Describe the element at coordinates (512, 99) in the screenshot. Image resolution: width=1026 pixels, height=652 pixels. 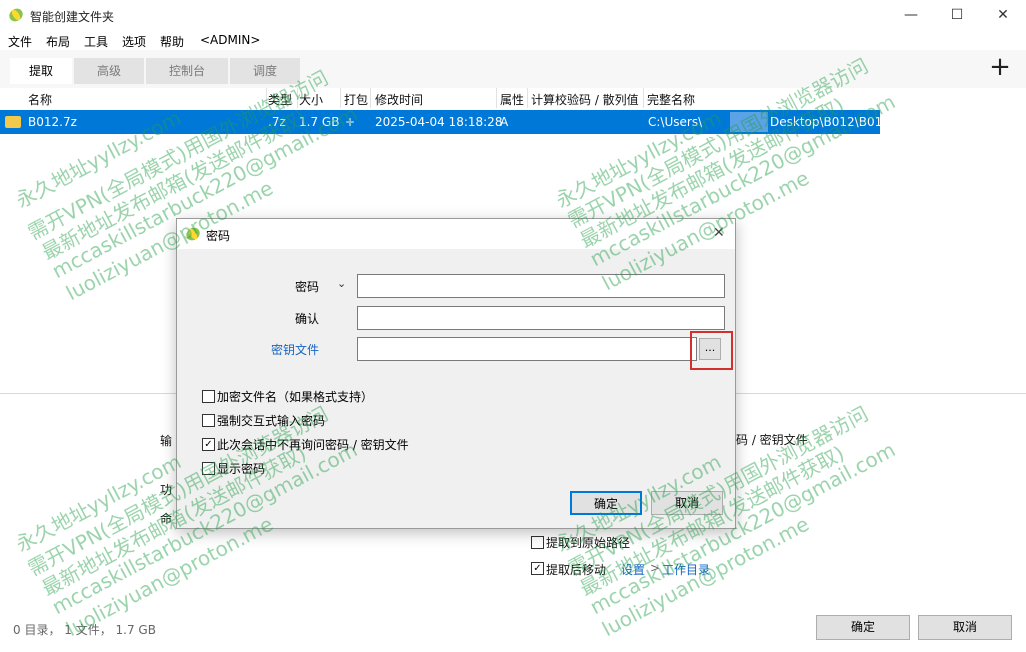
I see `column-header-attr: 属性` at that location.